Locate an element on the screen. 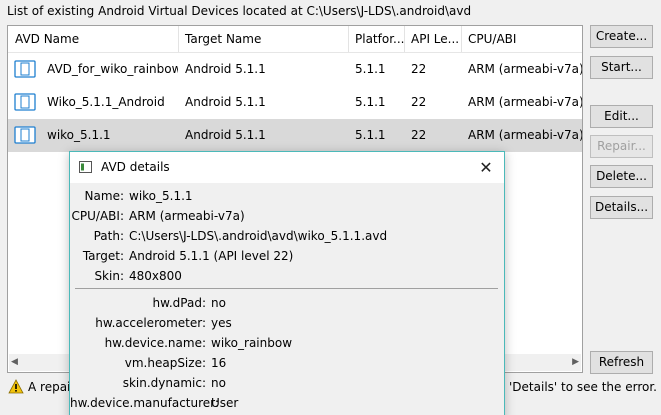  property-value: User is located at coordinates (225, 403).